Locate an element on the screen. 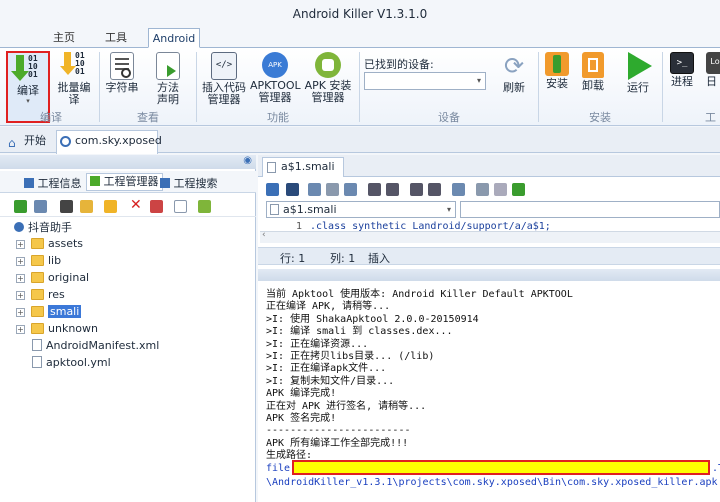 This screenshot has height=502, width=720. info-icon is located at coordinates (29, 183).